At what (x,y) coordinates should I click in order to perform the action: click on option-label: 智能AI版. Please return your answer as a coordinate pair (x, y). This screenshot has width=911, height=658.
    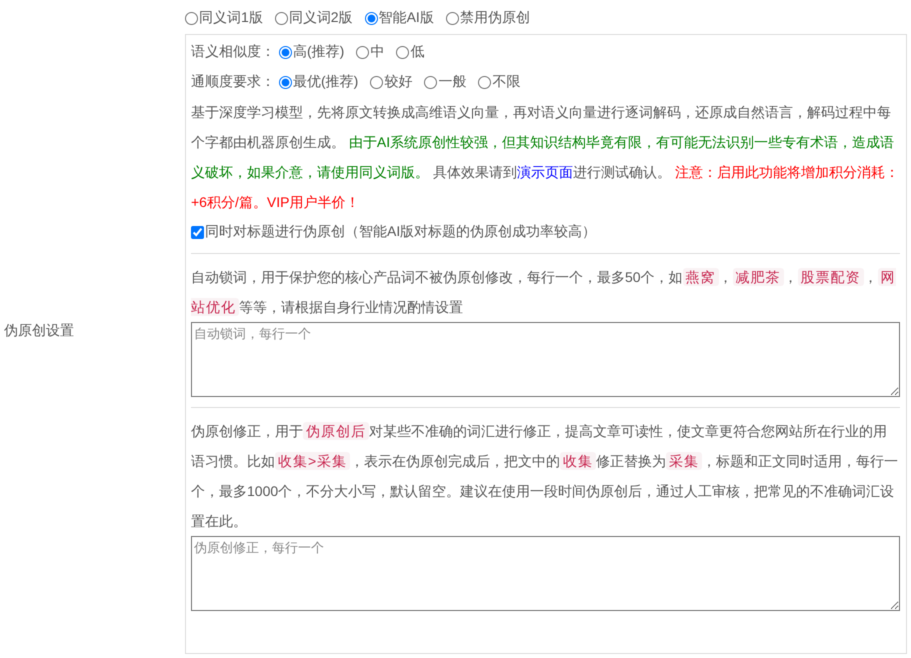
    Looking at the image, I should click on (406, 18).